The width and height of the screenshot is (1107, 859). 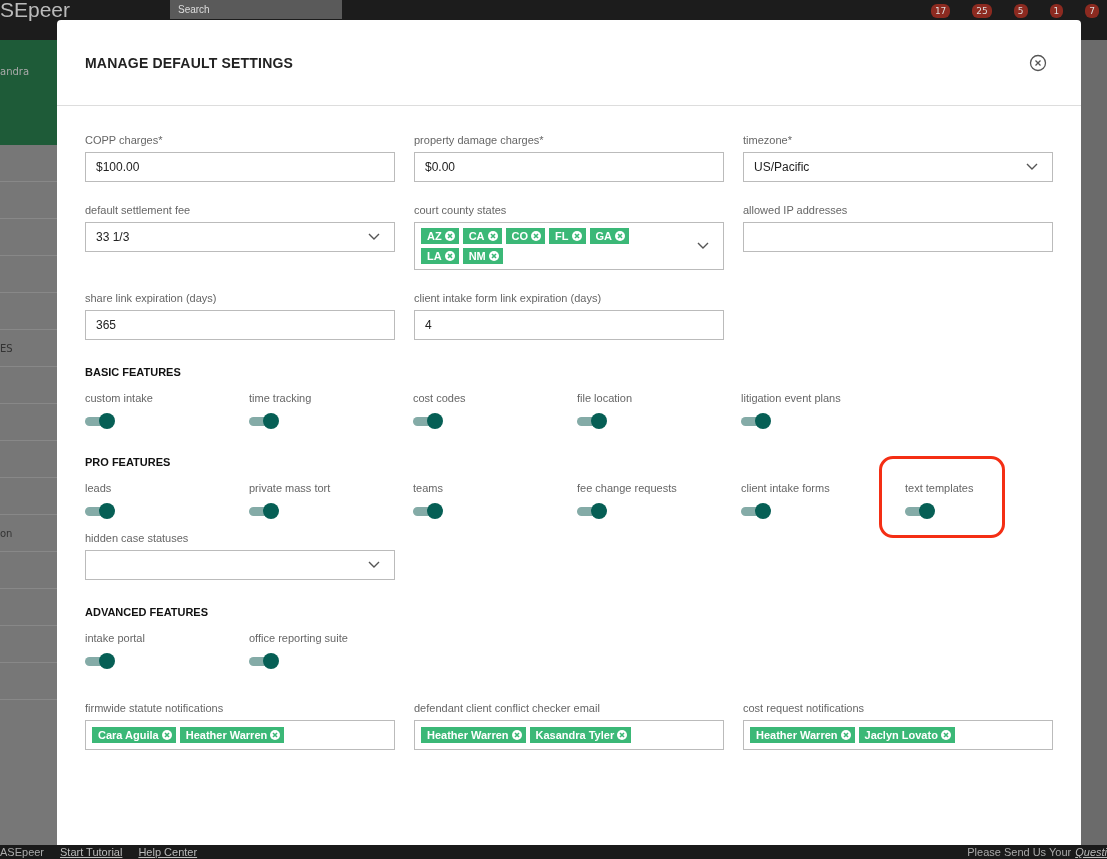 What do you see at coordinates (189, 62) in the screenshot?
I see `dialog-title: MANAGE DEFAULT SETTINGS` at bounding box center [189, 62].